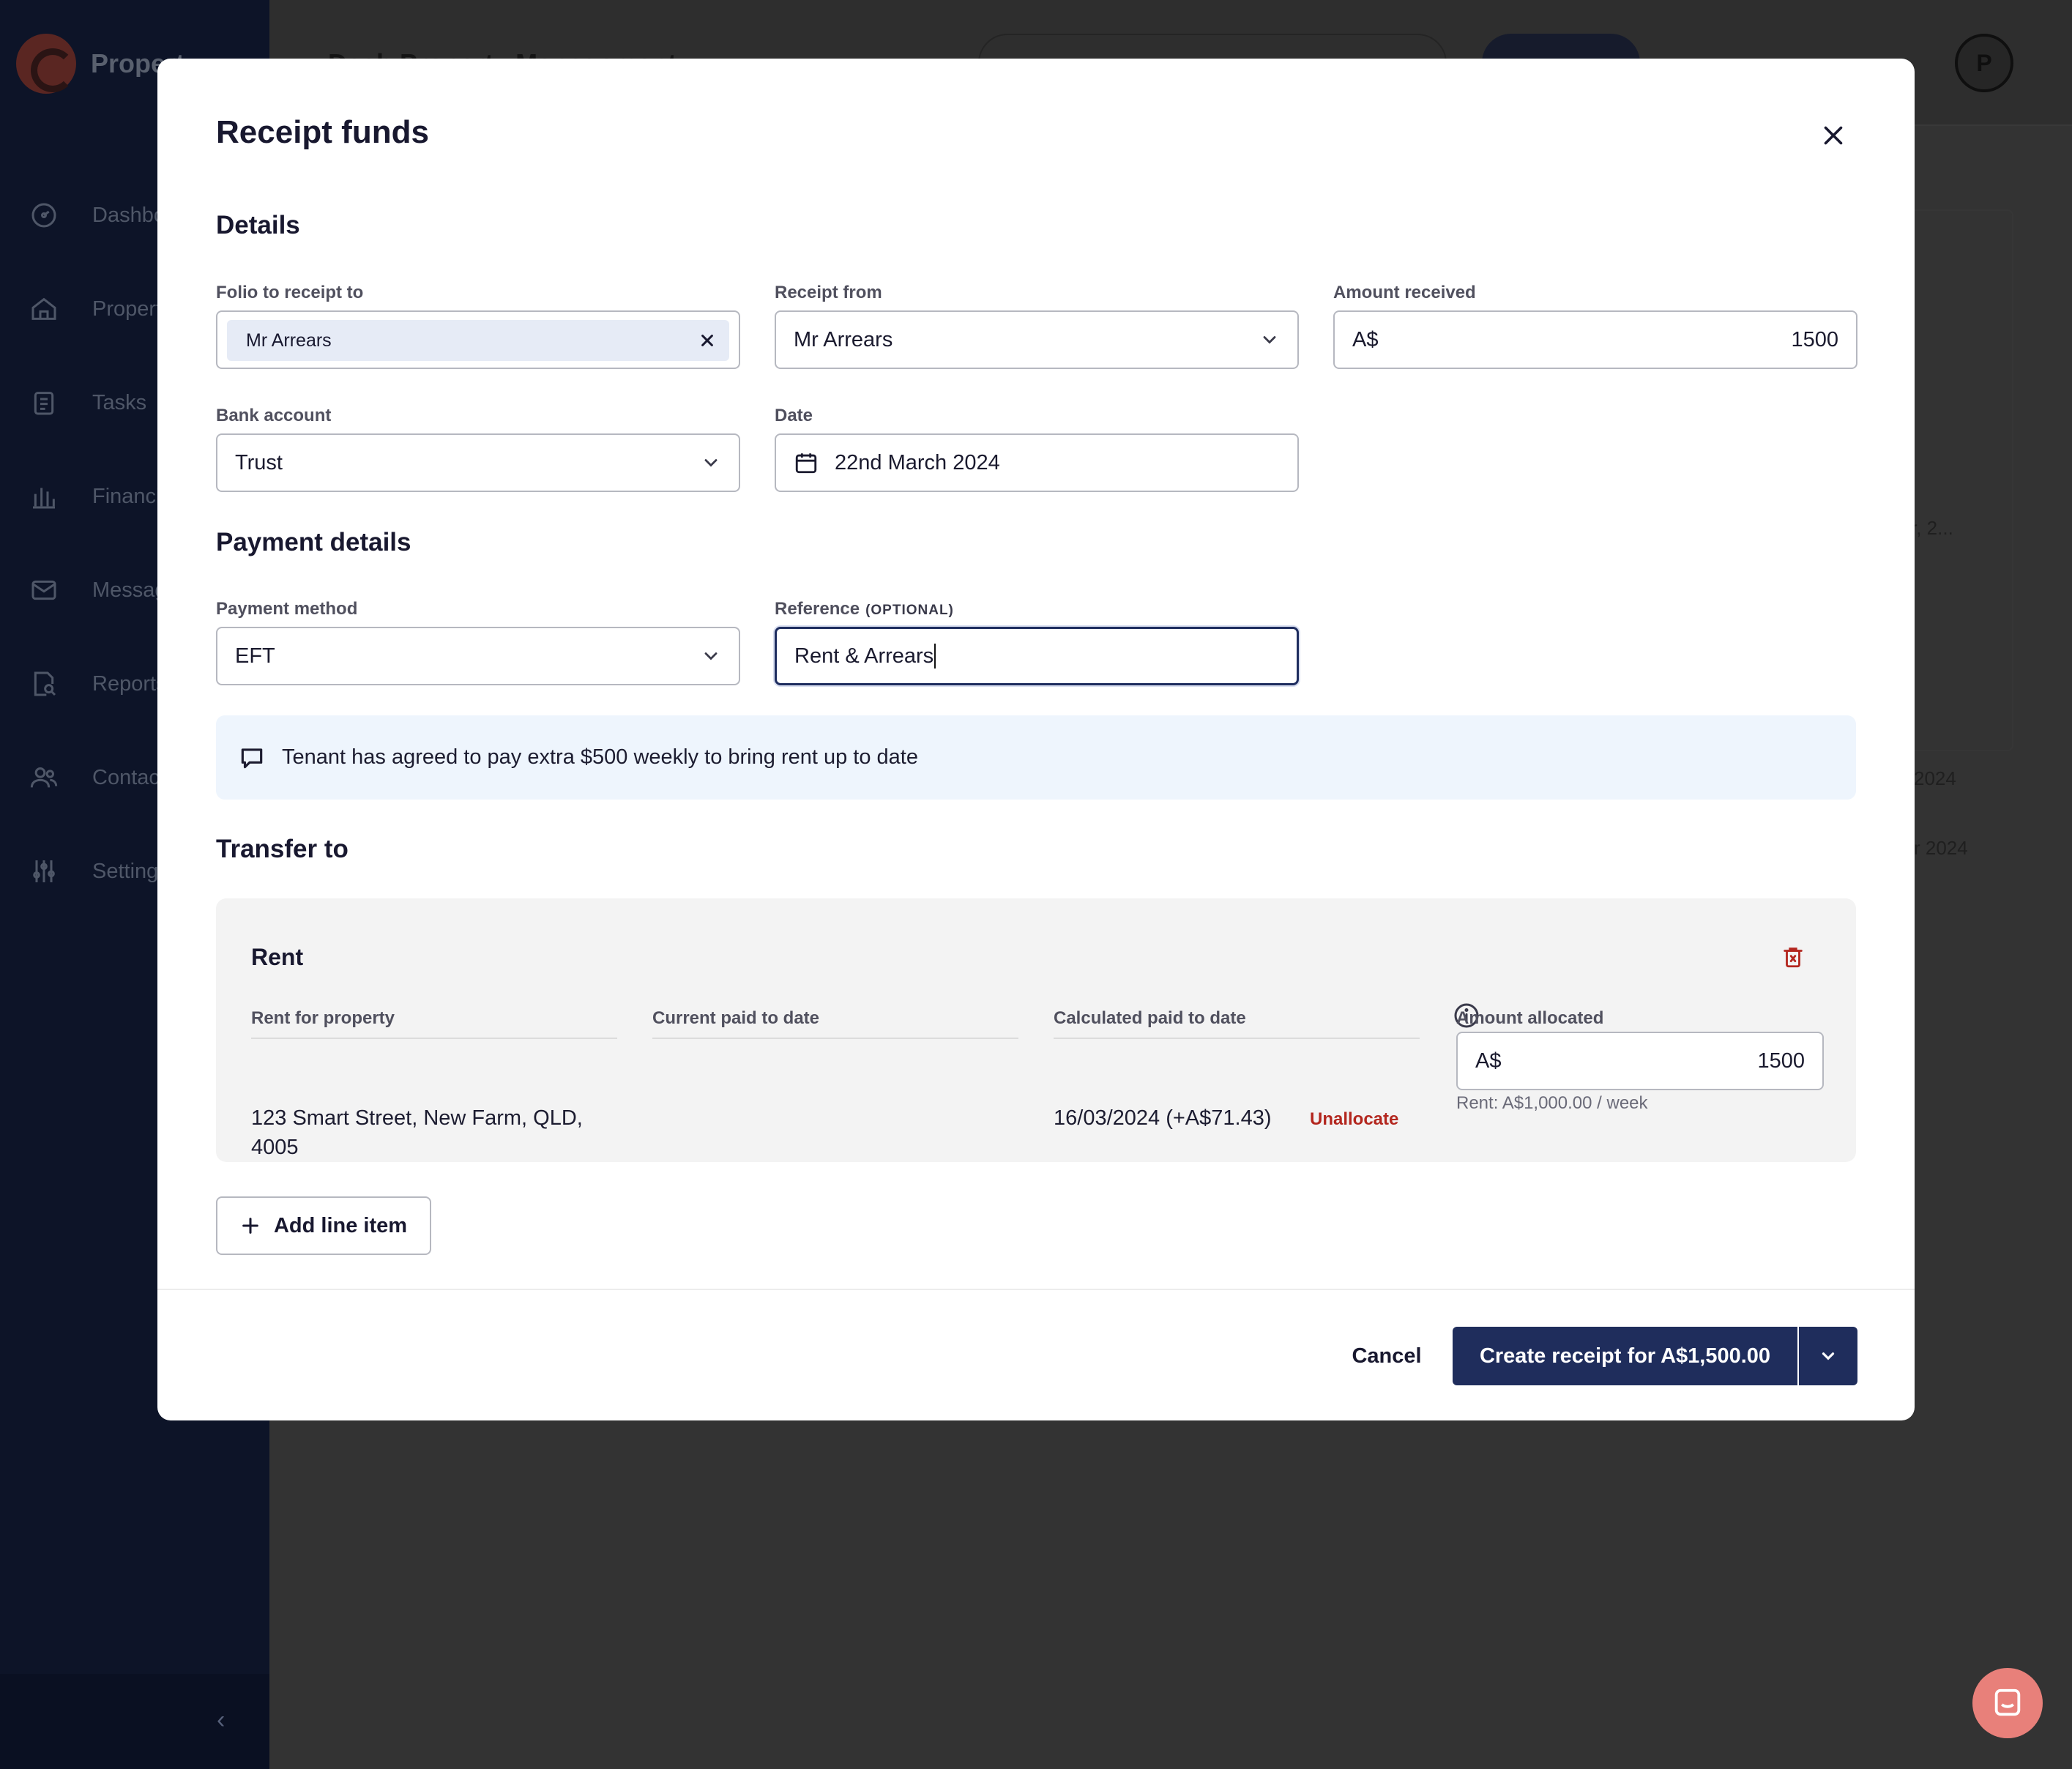 The image size is (2072, 1769). What do you see at coordinates (1354, 1119) in the screenshot?
I see `unallocate-link: Unallocate` at bounding box center [1354, 1119].